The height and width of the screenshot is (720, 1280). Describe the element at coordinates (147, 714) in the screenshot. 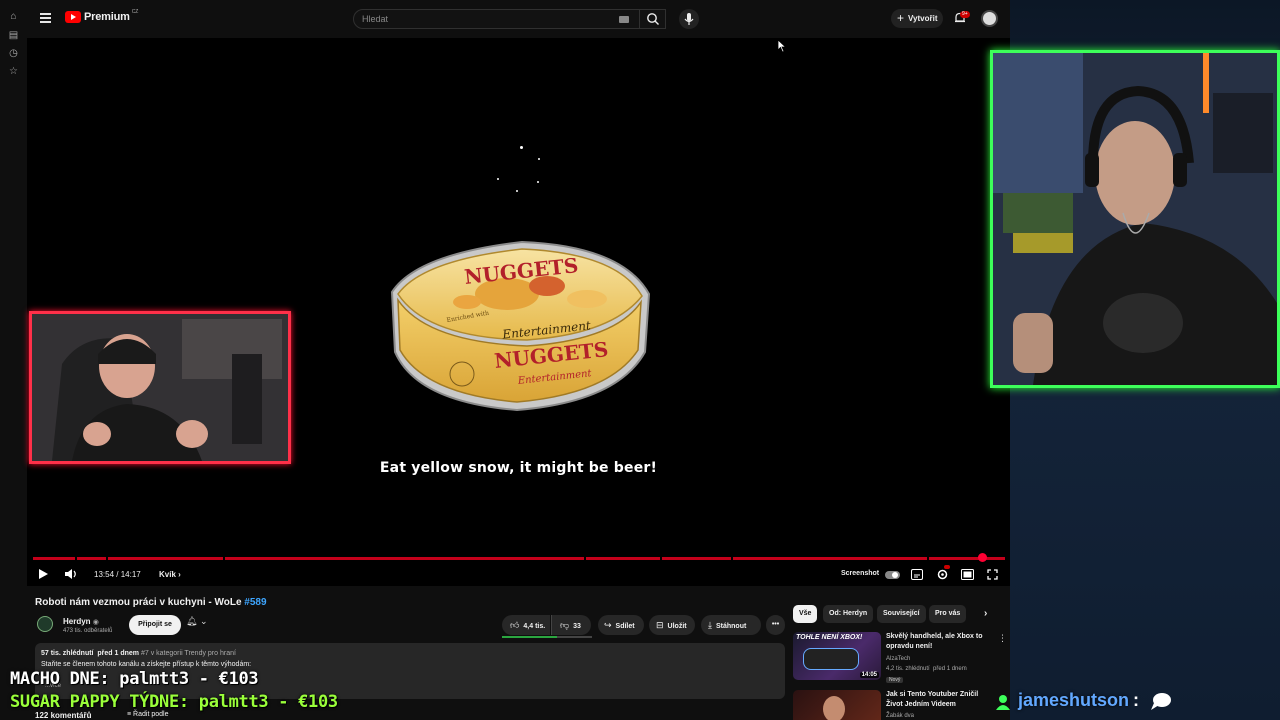

I see `sort-comments-button: ≡ Řadit podle` at that location.